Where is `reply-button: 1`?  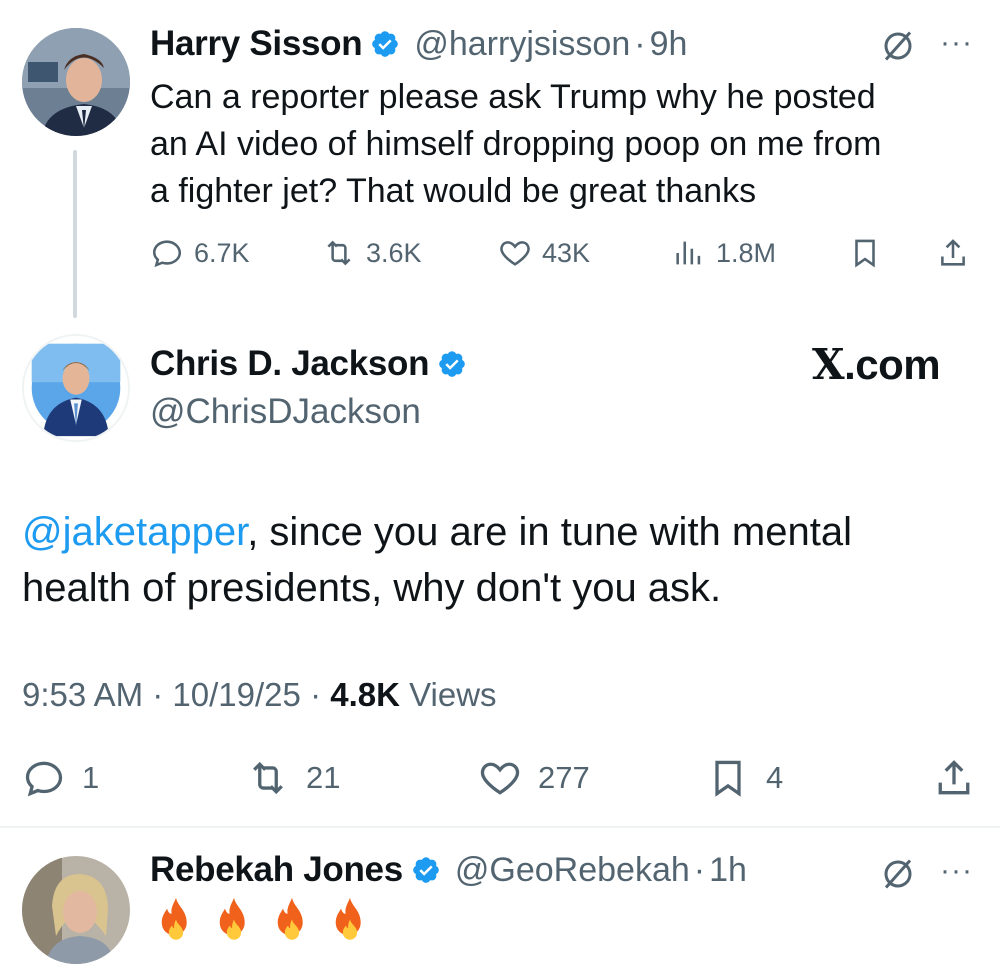 reply-button: 1 is located at coordinates (60, 778).